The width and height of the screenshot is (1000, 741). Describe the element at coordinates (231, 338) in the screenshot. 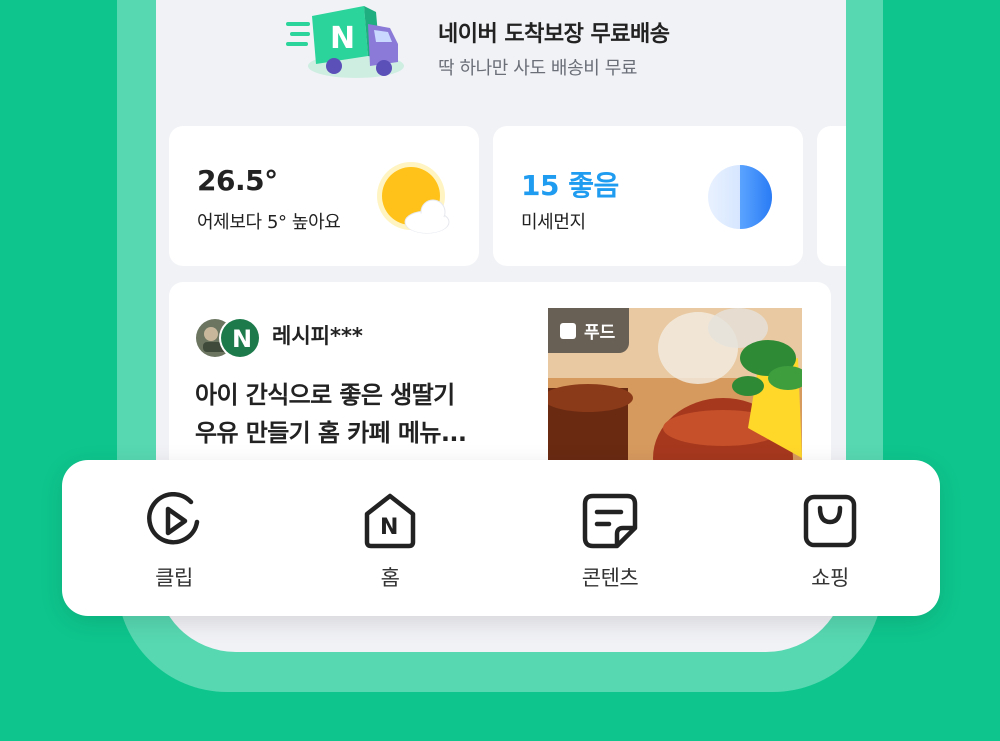

I see `author-avatars: N` at that location.